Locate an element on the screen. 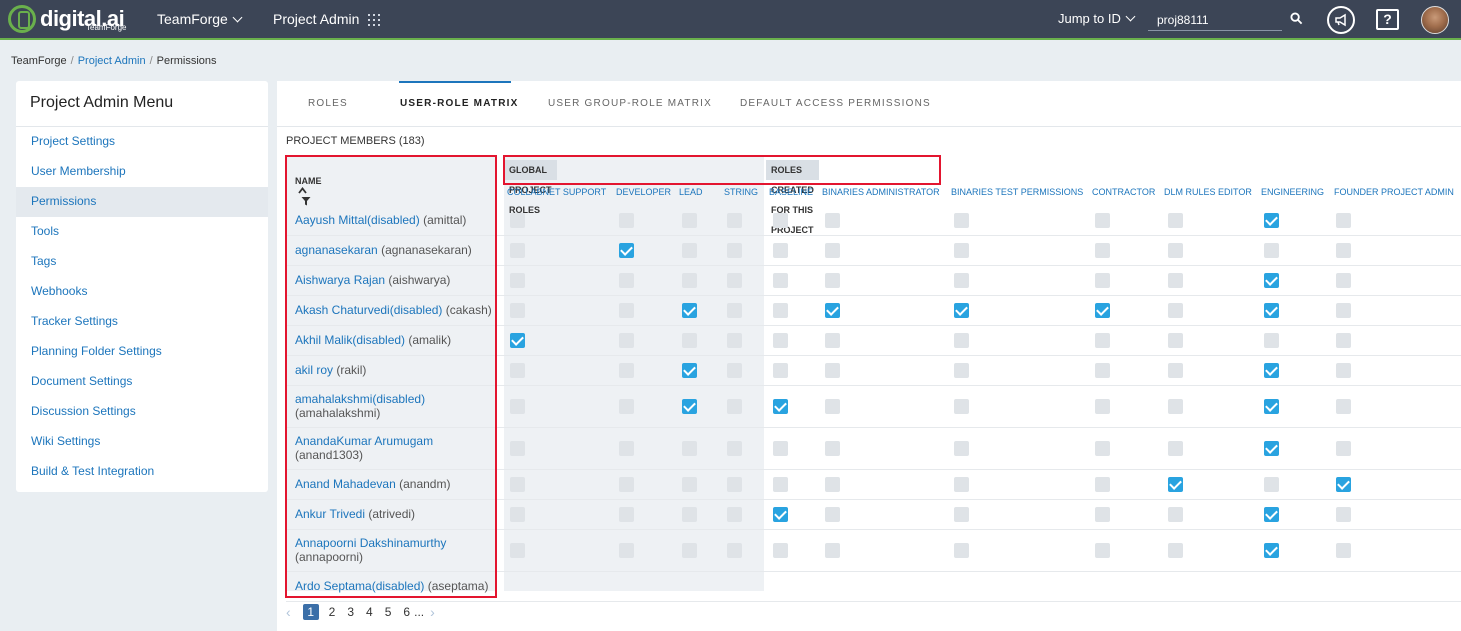 The image size is (1461, 631). search-input is located at coordinates (1215, 19).